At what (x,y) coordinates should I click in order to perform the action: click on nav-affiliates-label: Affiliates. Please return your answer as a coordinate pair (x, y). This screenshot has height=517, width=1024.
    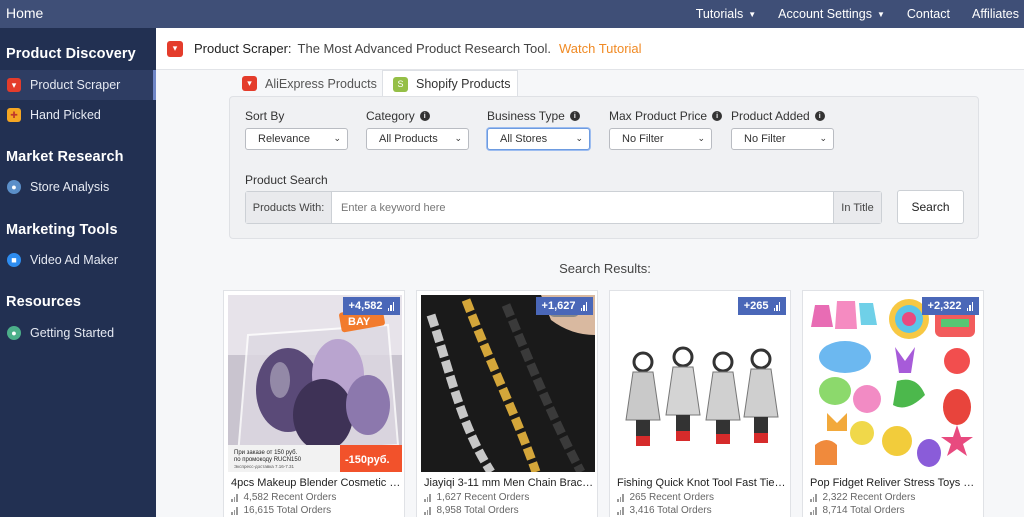
    Looking at the image, I should click on (995, 14).